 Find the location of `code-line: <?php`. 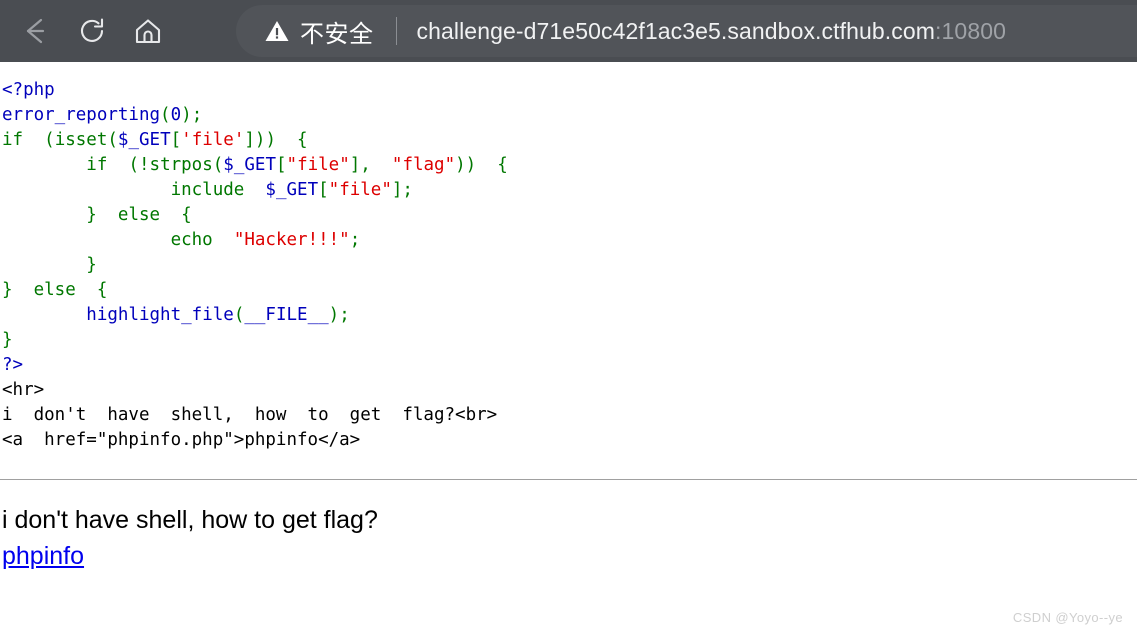

code-line: <?php is located at coordinates (28, 90).